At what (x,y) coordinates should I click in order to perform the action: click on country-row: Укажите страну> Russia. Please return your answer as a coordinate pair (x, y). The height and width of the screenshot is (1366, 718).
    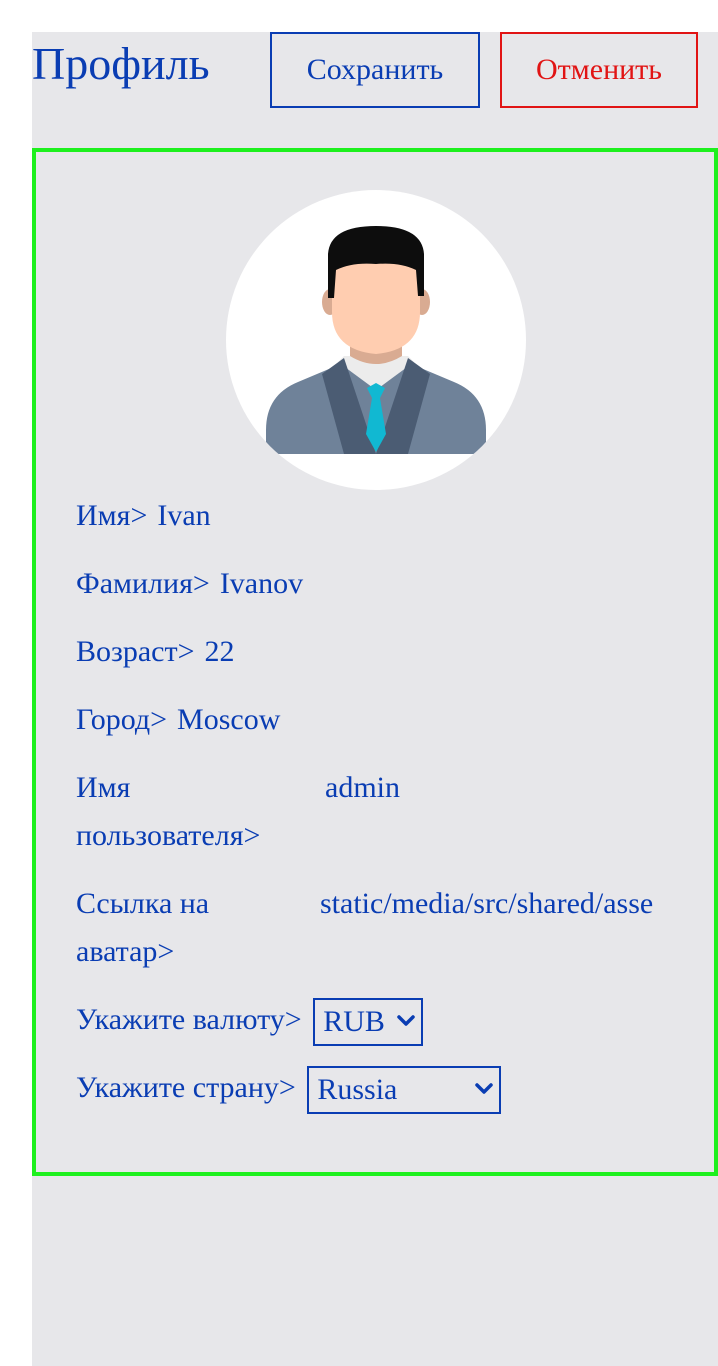
    Looking at the image, I should click on (396, 1090).